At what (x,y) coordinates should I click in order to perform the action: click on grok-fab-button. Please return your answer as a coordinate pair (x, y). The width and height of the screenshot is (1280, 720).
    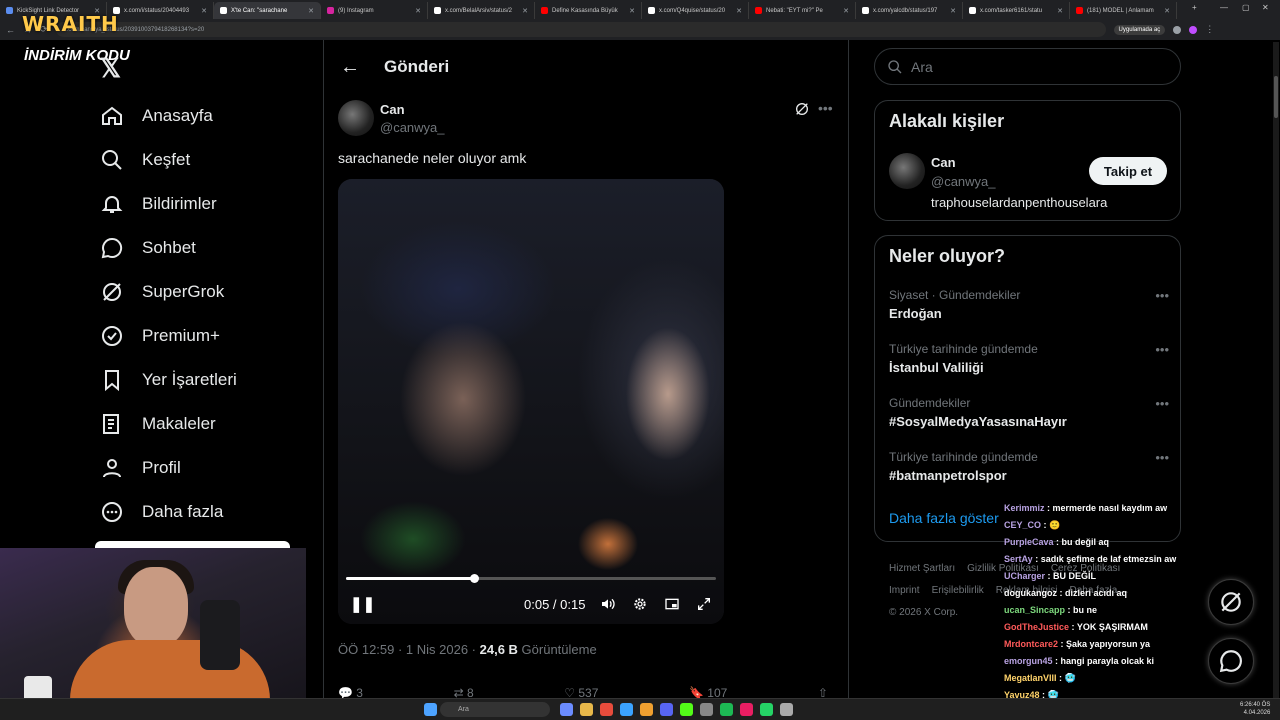
    Looking at the image, I should click on (1231, 602).